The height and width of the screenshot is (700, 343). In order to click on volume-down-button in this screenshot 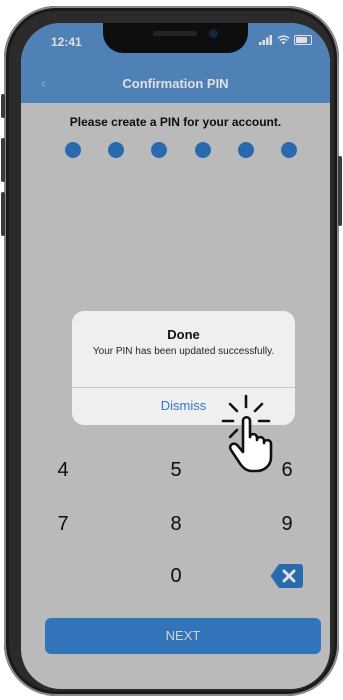, I will do `click(3, 214)`.